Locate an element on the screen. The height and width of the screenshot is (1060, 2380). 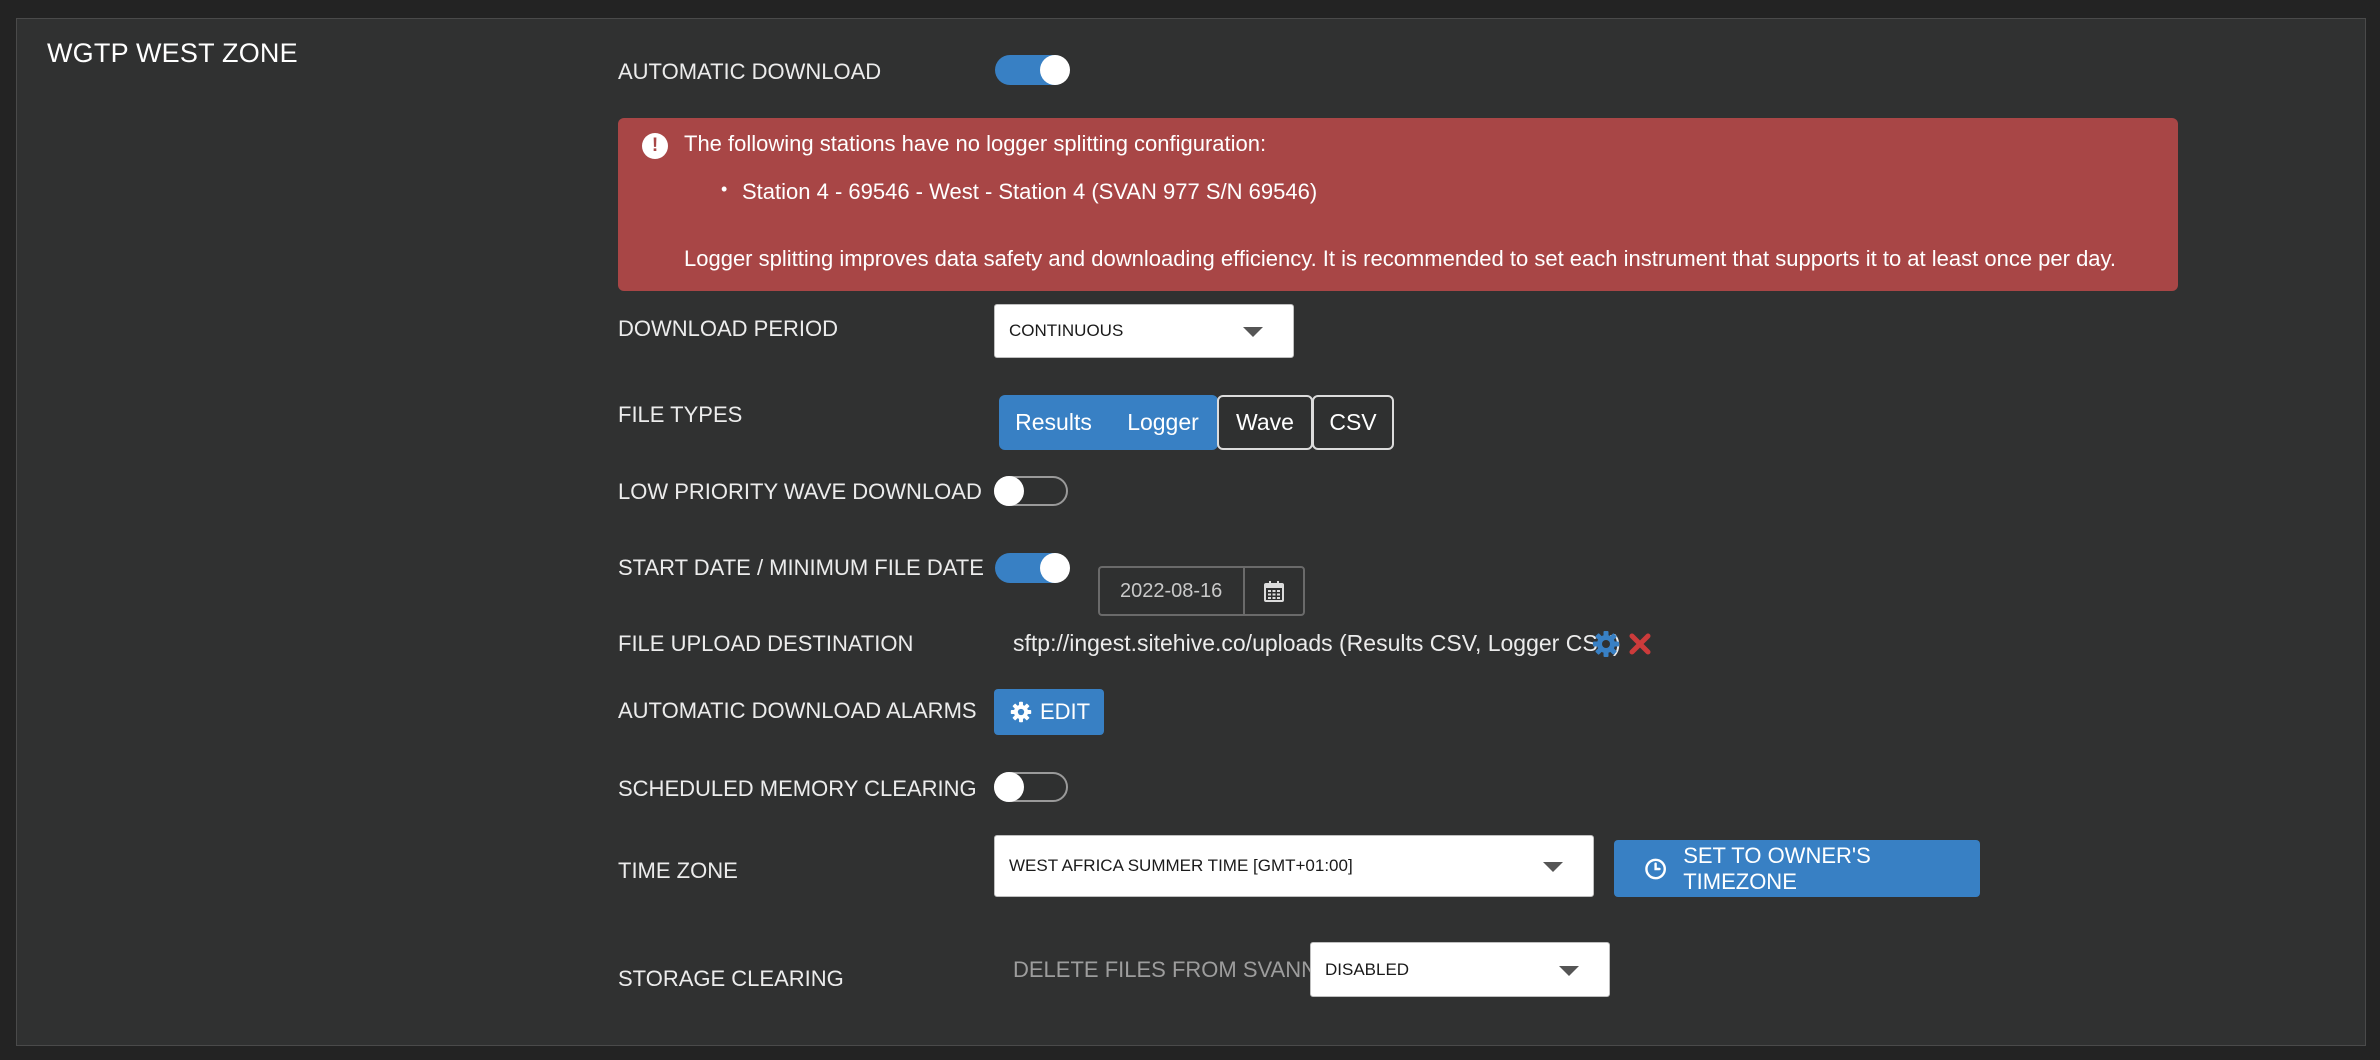
memory-clearing-toggle is located at coordinates (1031, 787).